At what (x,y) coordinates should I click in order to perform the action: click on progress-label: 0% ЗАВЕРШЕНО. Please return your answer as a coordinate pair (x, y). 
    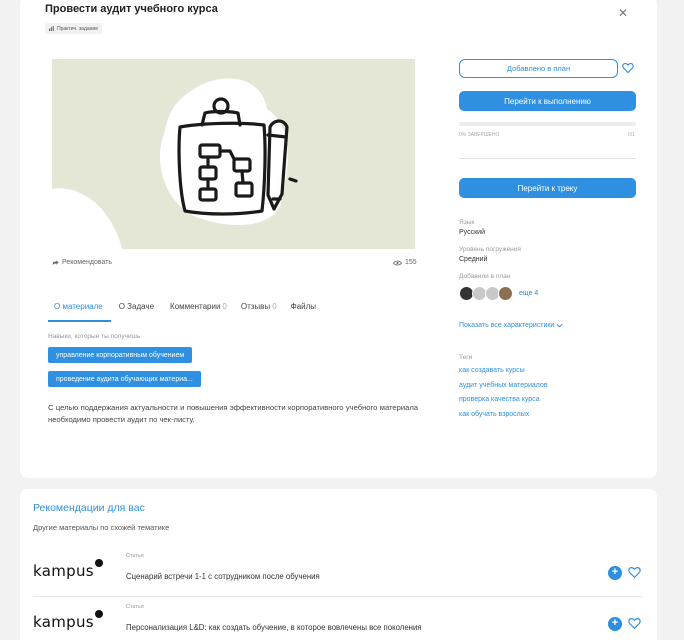
    Looking at the image, I should click on (479, 135).